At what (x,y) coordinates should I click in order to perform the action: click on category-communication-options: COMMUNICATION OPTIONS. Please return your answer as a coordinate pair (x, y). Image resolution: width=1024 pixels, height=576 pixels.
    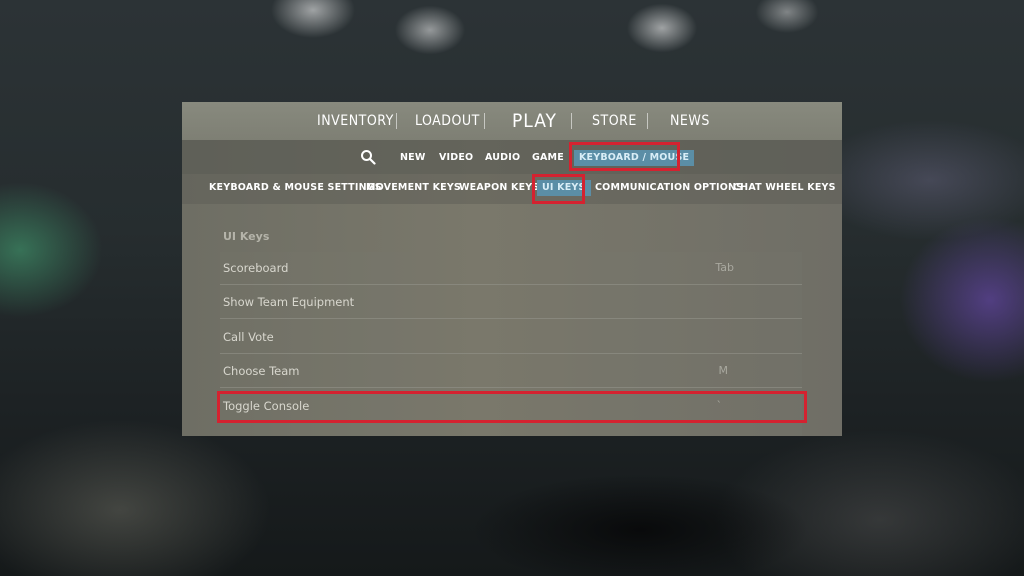
    Looking at the image, I should click on (669, 188).